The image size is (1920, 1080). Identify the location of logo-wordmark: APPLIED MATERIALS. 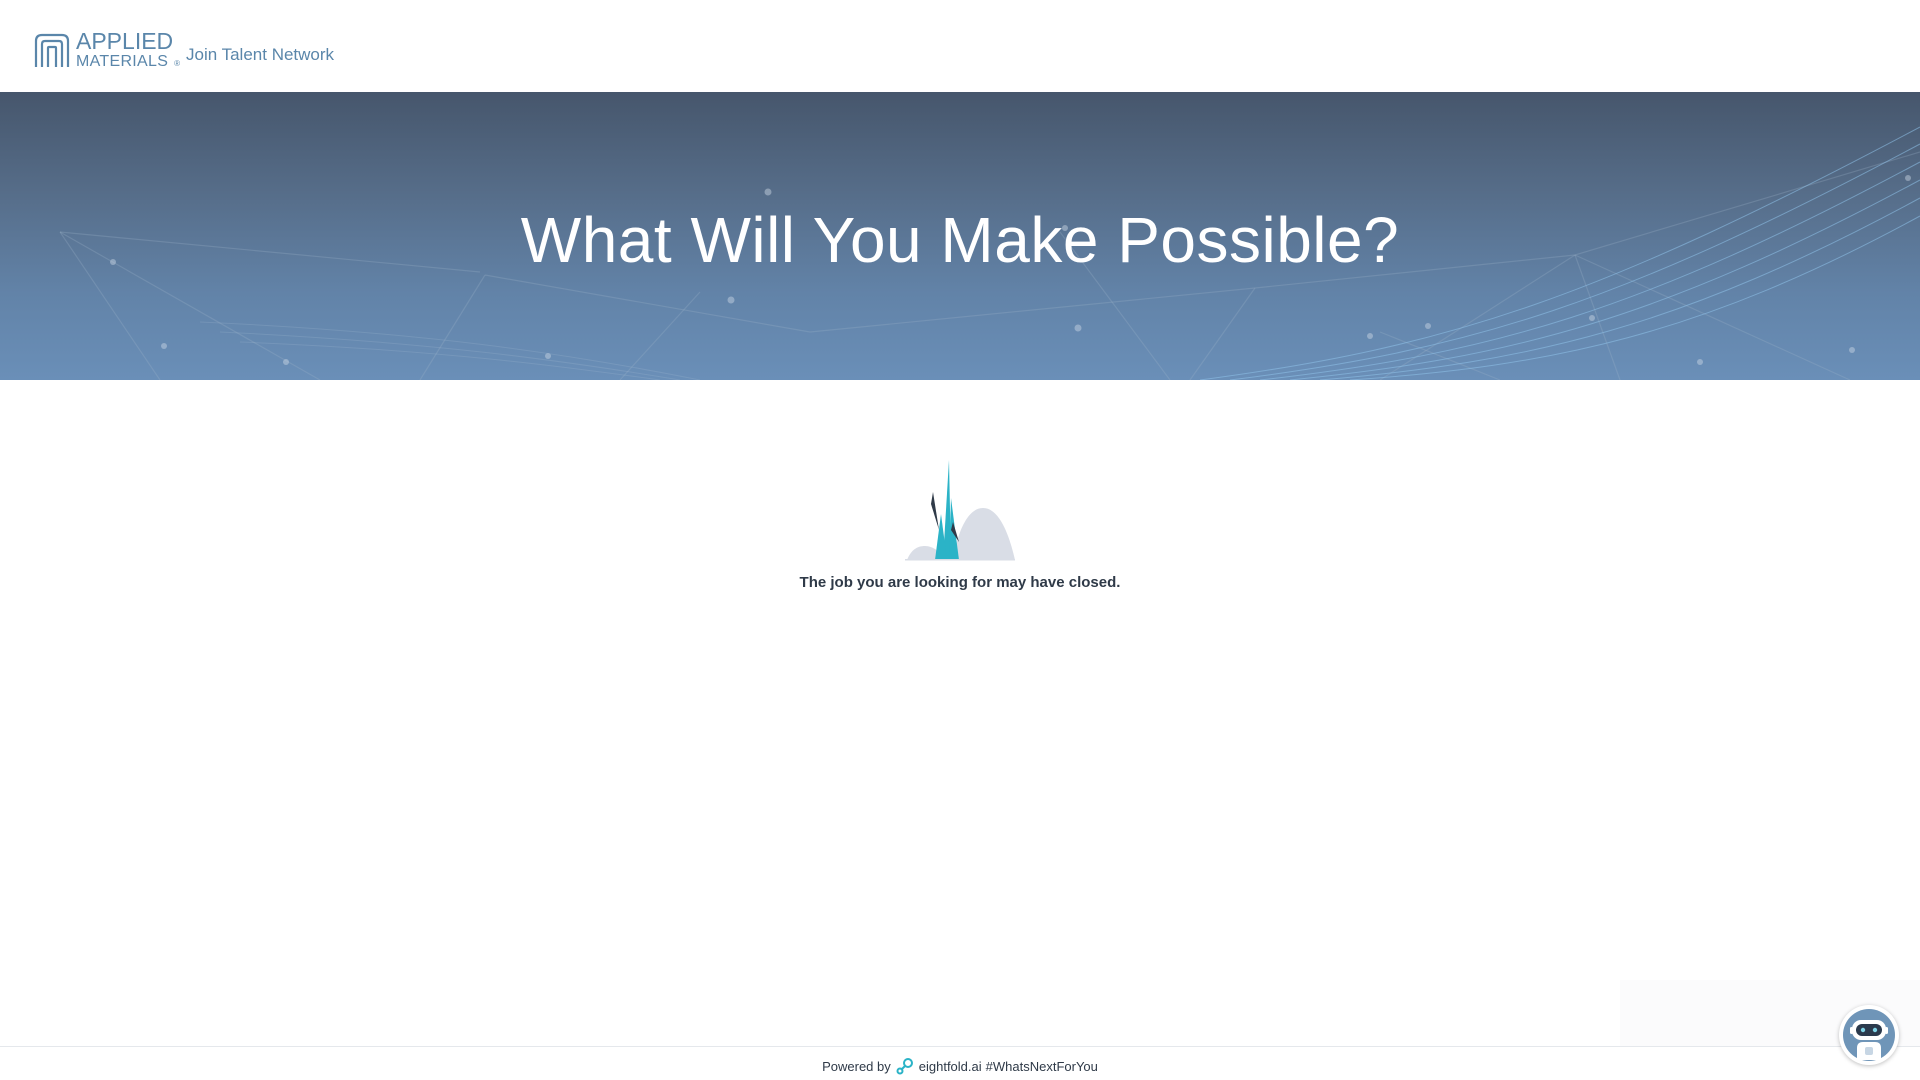
(124, 50).